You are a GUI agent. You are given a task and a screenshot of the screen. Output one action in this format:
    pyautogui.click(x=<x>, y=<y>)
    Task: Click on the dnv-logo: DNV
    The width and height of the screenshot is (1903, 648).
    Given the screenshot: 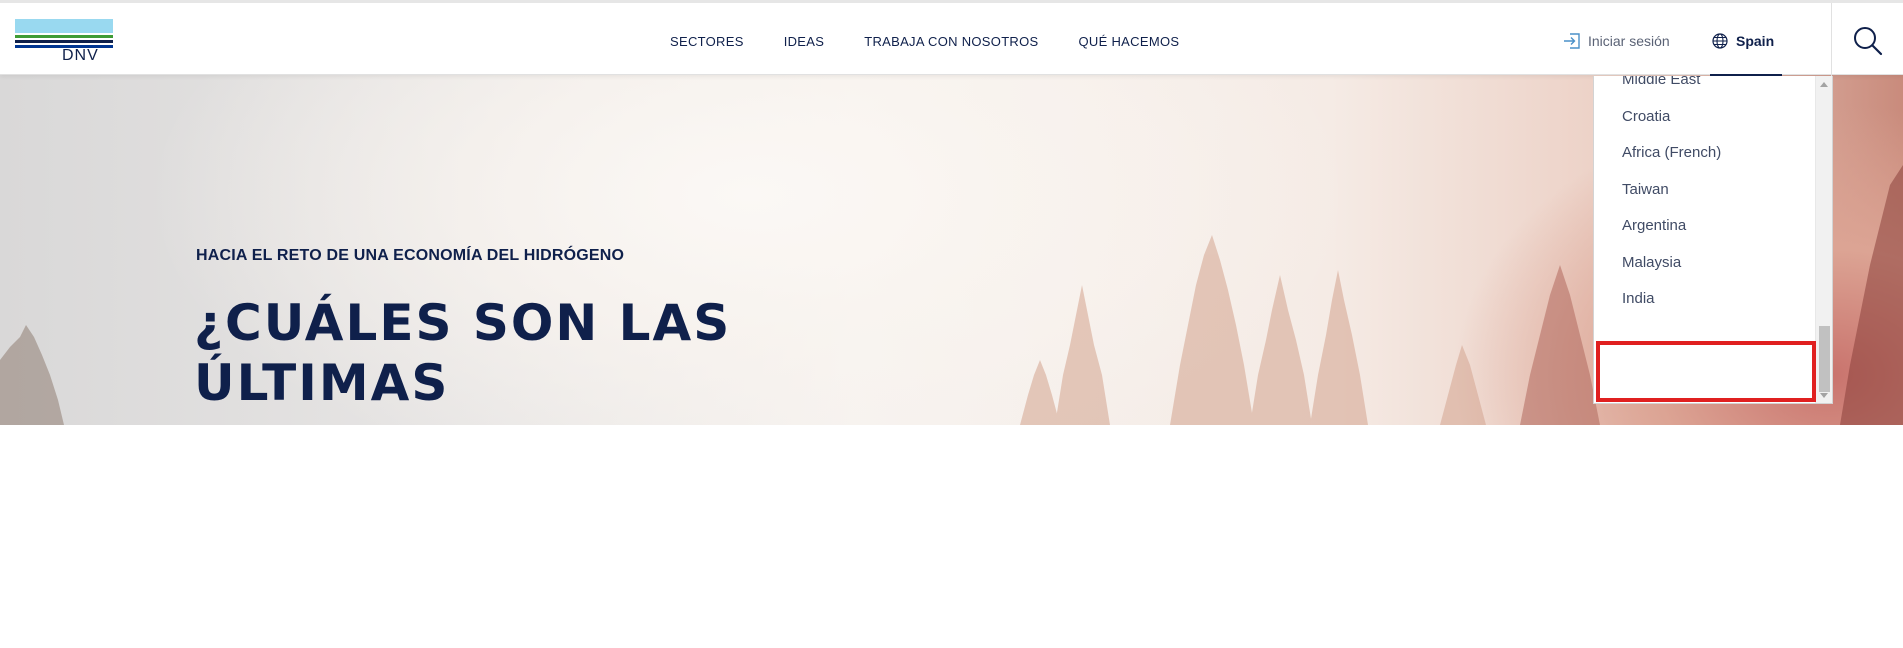 What is the action you would take?
    pyautogui.click(x=64, y=42)
    